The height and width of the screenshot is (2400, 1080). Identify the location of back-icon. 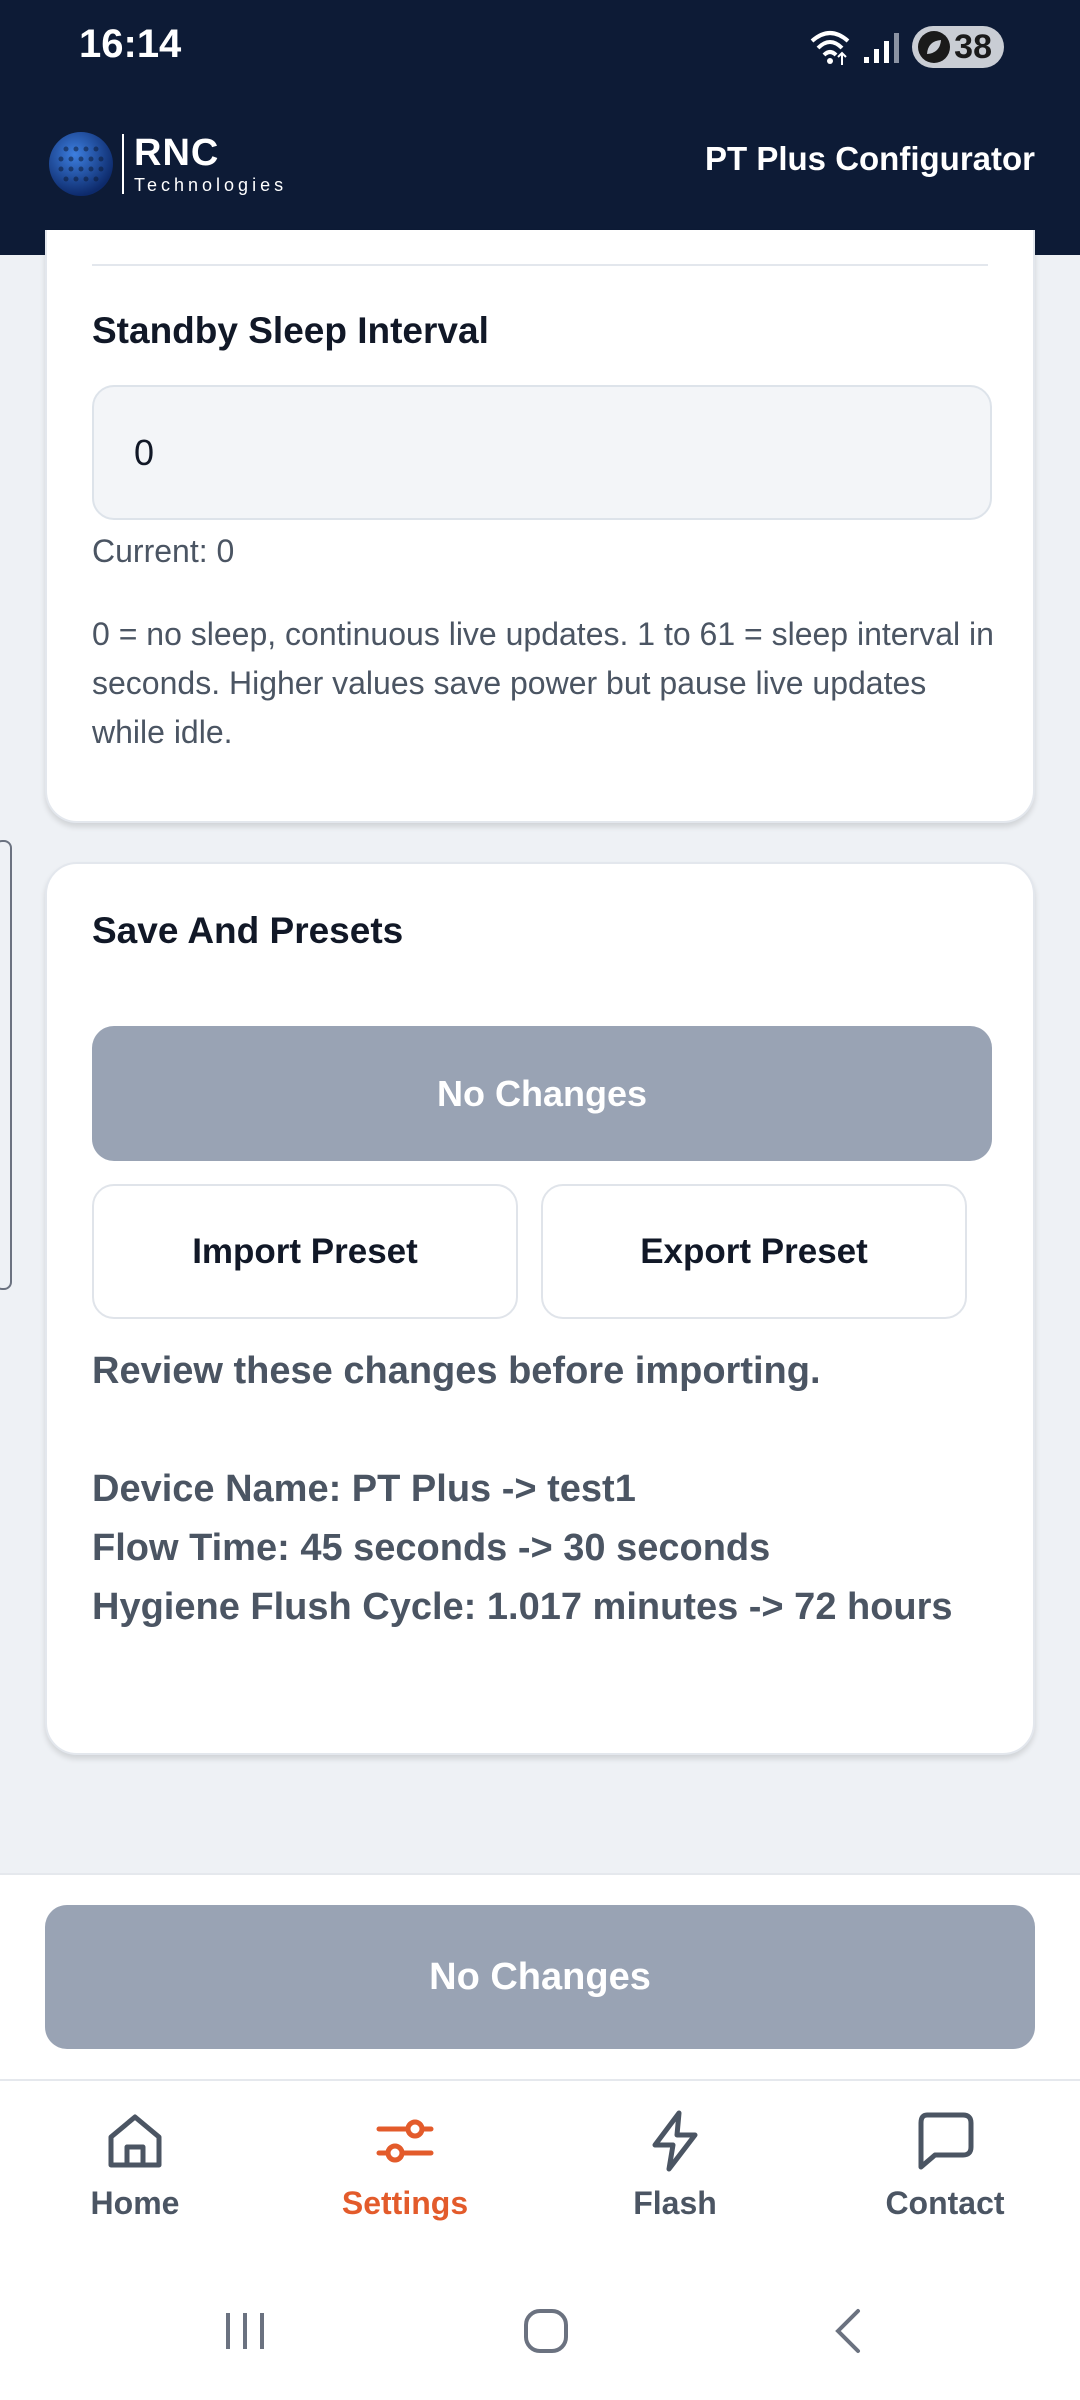
(847, 2331).